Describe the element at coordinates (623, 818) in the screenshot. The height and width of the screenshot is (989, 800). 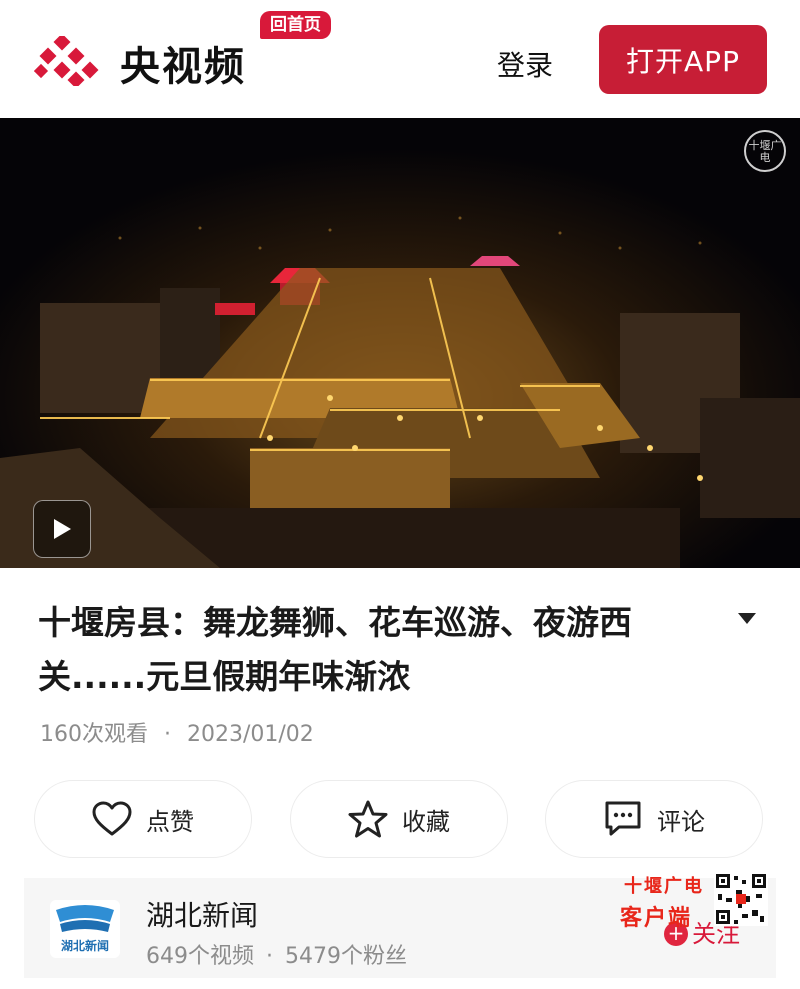
I see `comment-icon` at that location.